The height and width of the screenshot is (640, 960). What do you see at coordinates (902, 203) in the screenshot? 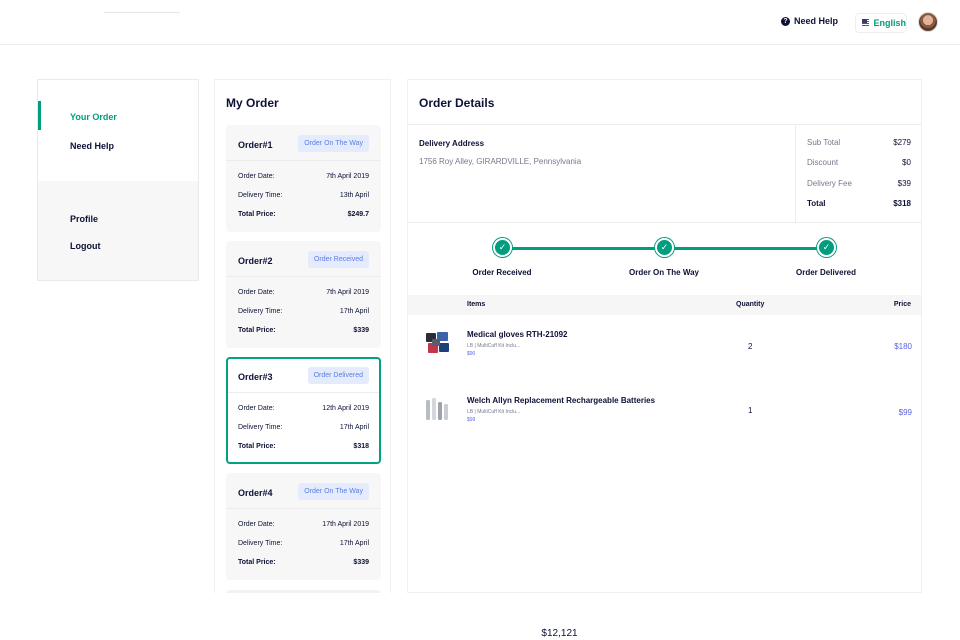
I see `summary-value: $318` at bounding box center [902, 203].